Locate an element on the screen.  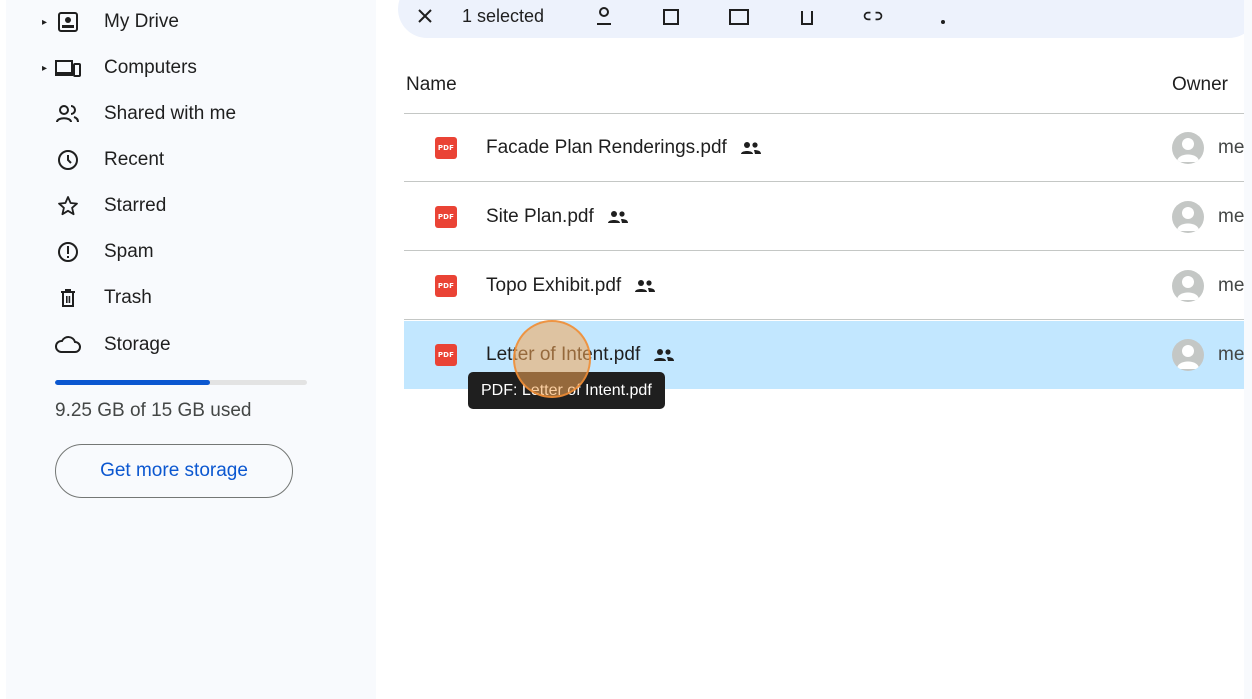
column-header-owner: Owner is located at coordinates (1200, 85).